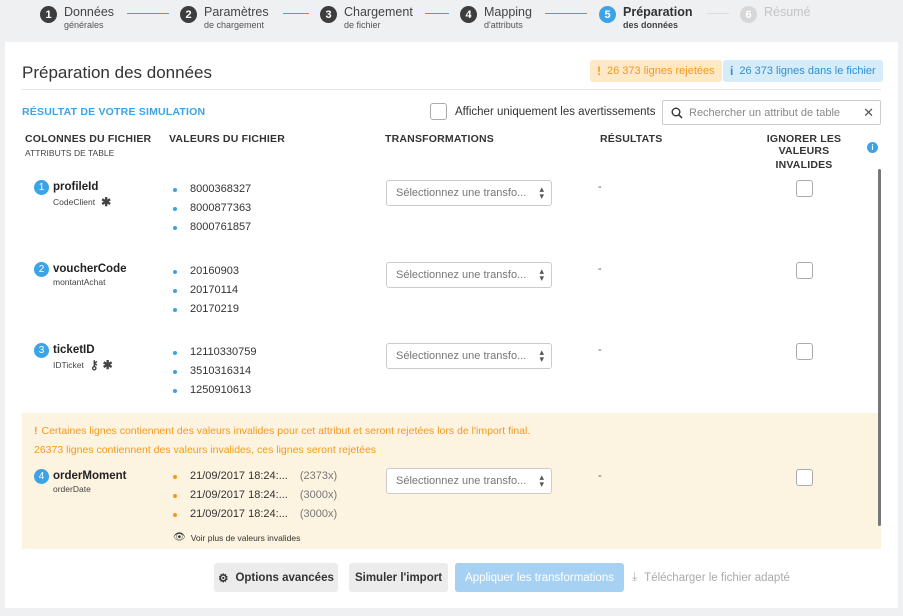  I want to click on file-value-text: 8000761857, so click(221, 227).